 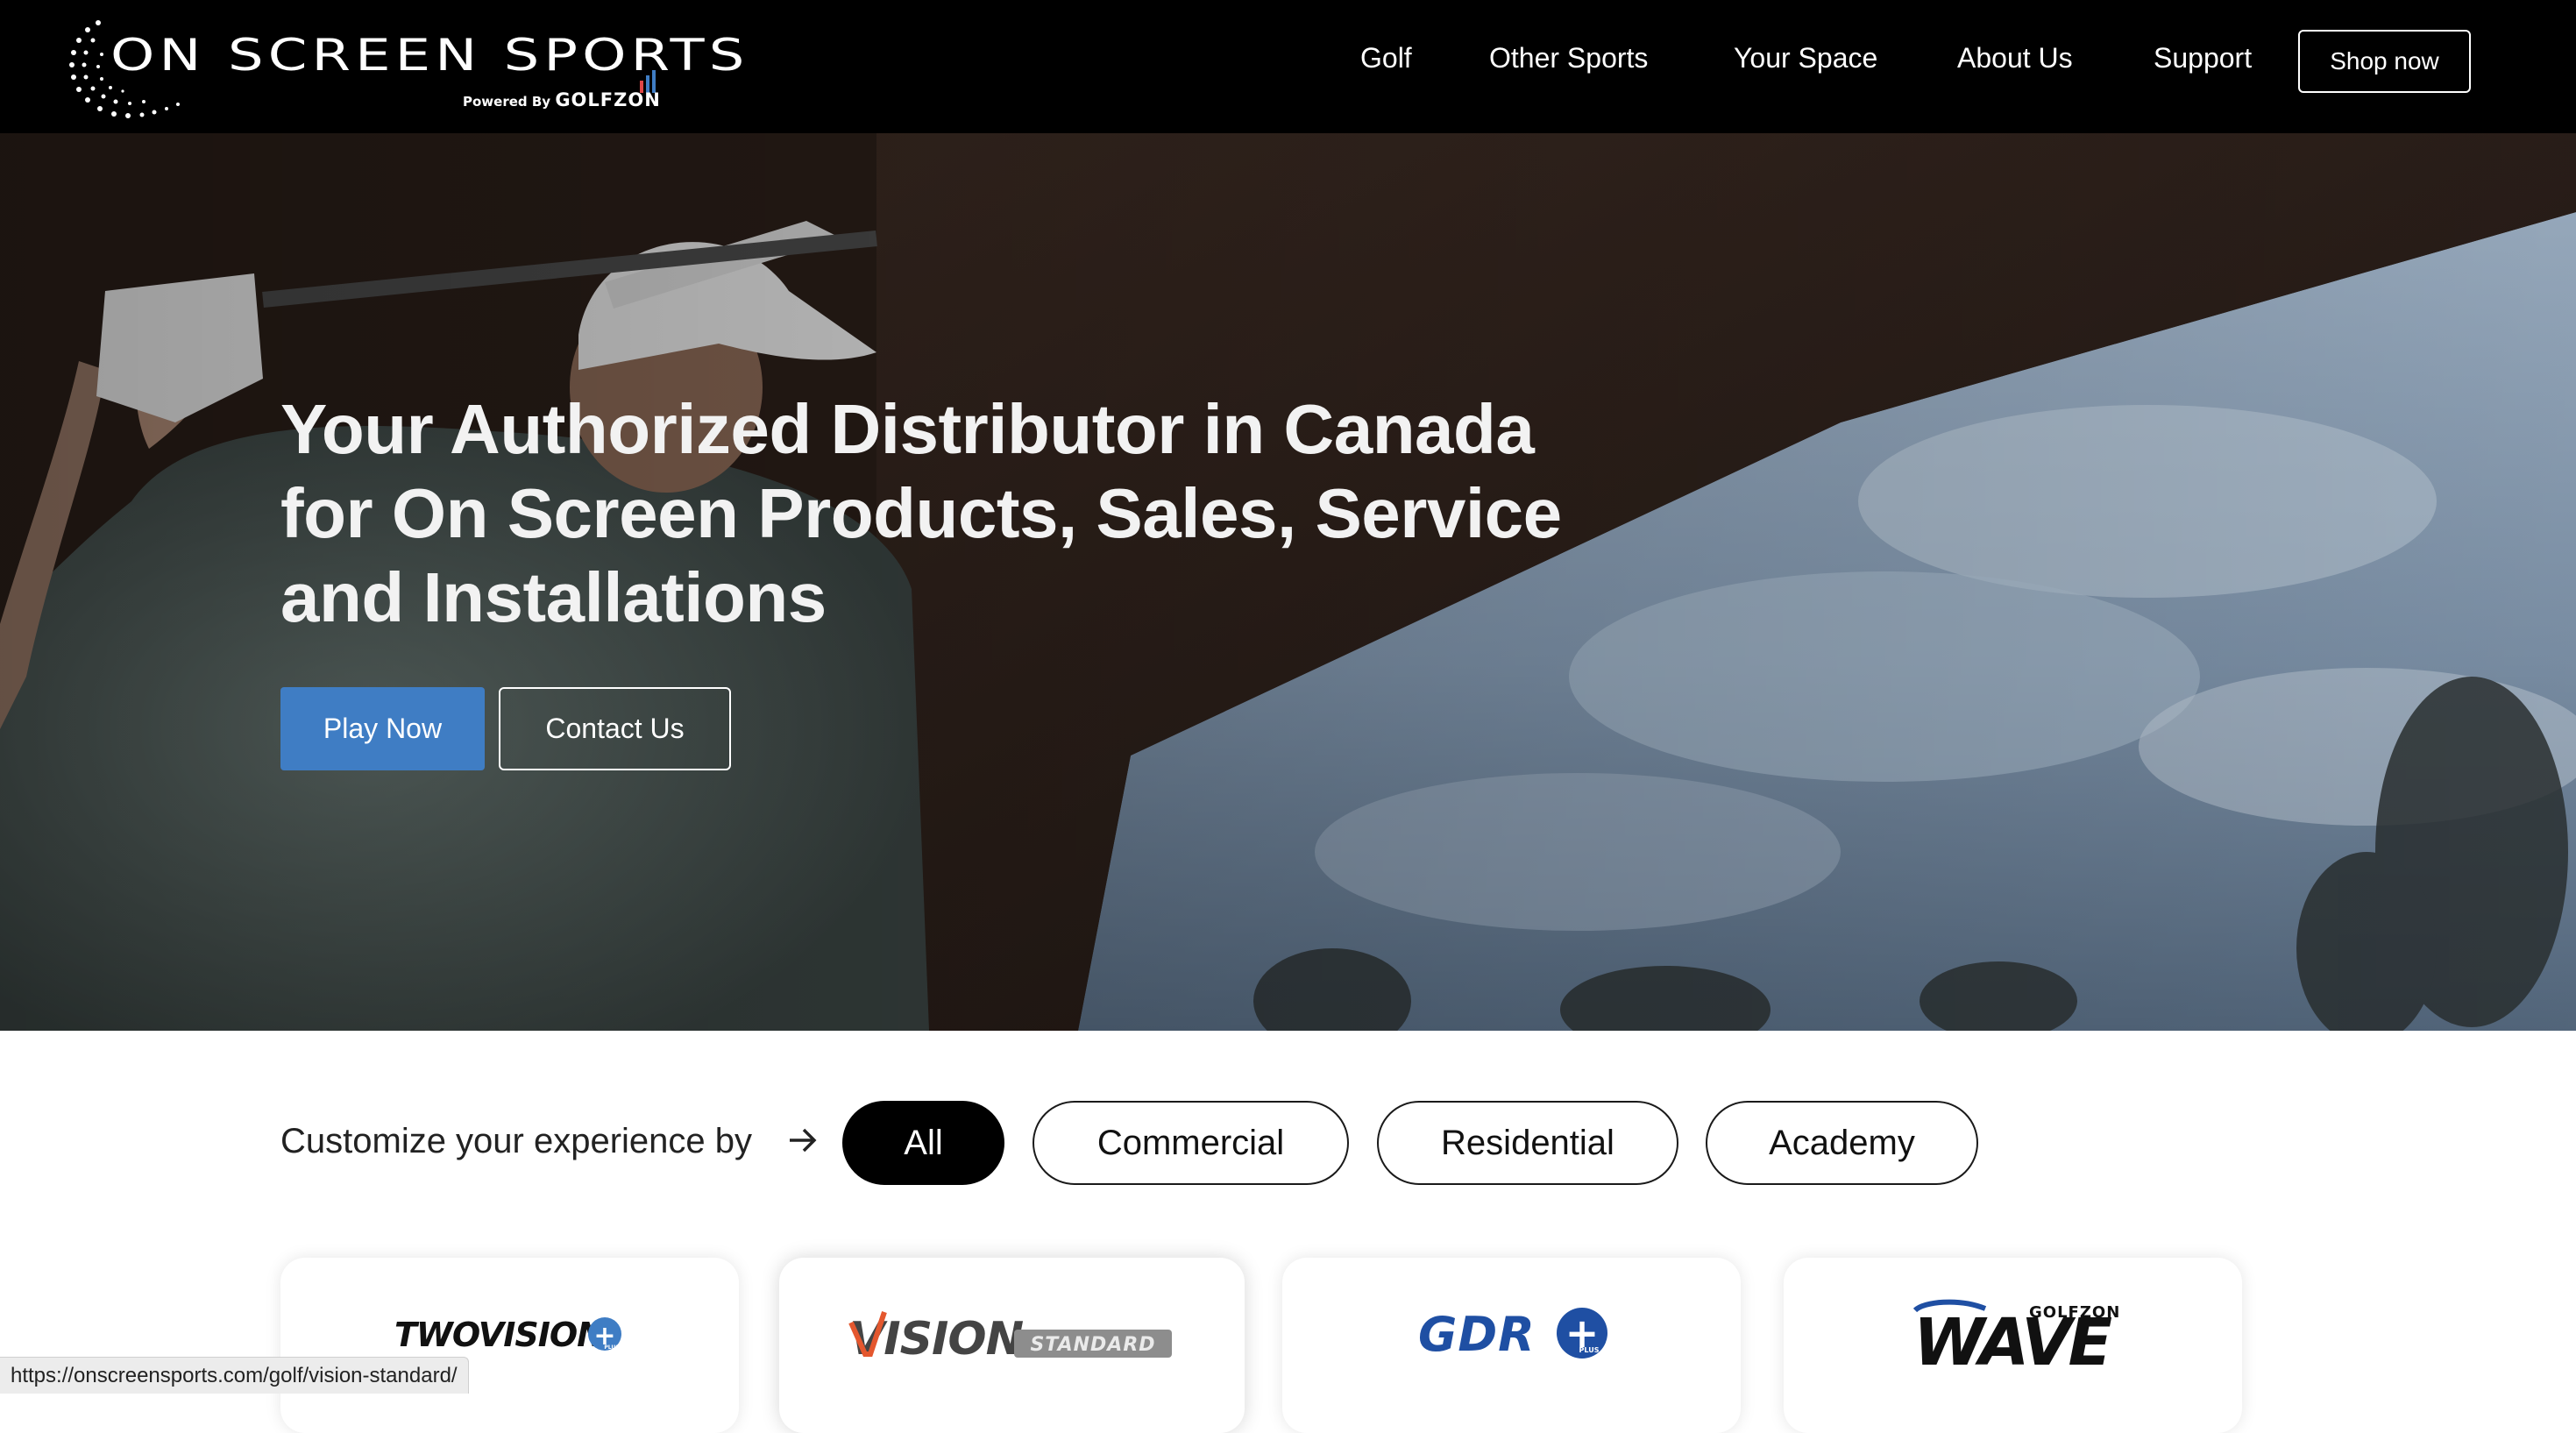 I want to click on nav-link-your-space: Your Space, so click(x=1805, y=58).